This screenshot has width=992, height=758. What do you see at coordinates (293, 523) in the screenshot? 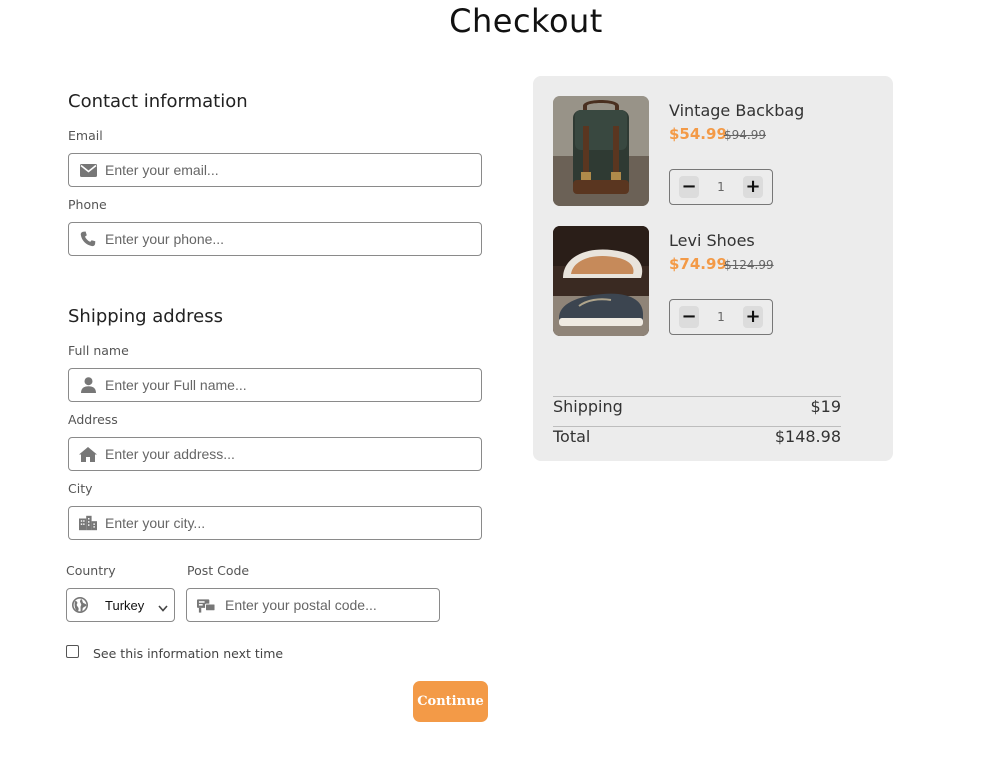
I see `city-input` at bounding box center [293, 523].